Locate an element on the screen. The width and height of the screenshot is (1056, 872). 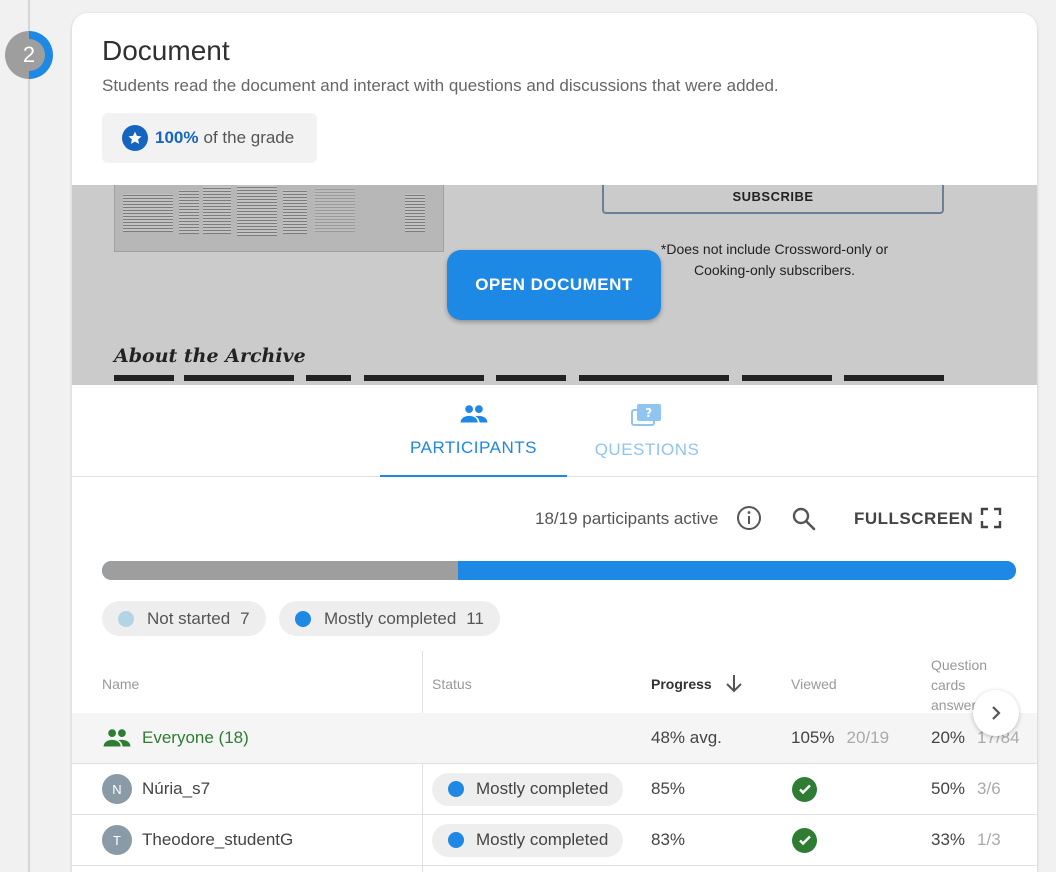
step-progress-indicator: 2 is located at coordinates (29, 55).